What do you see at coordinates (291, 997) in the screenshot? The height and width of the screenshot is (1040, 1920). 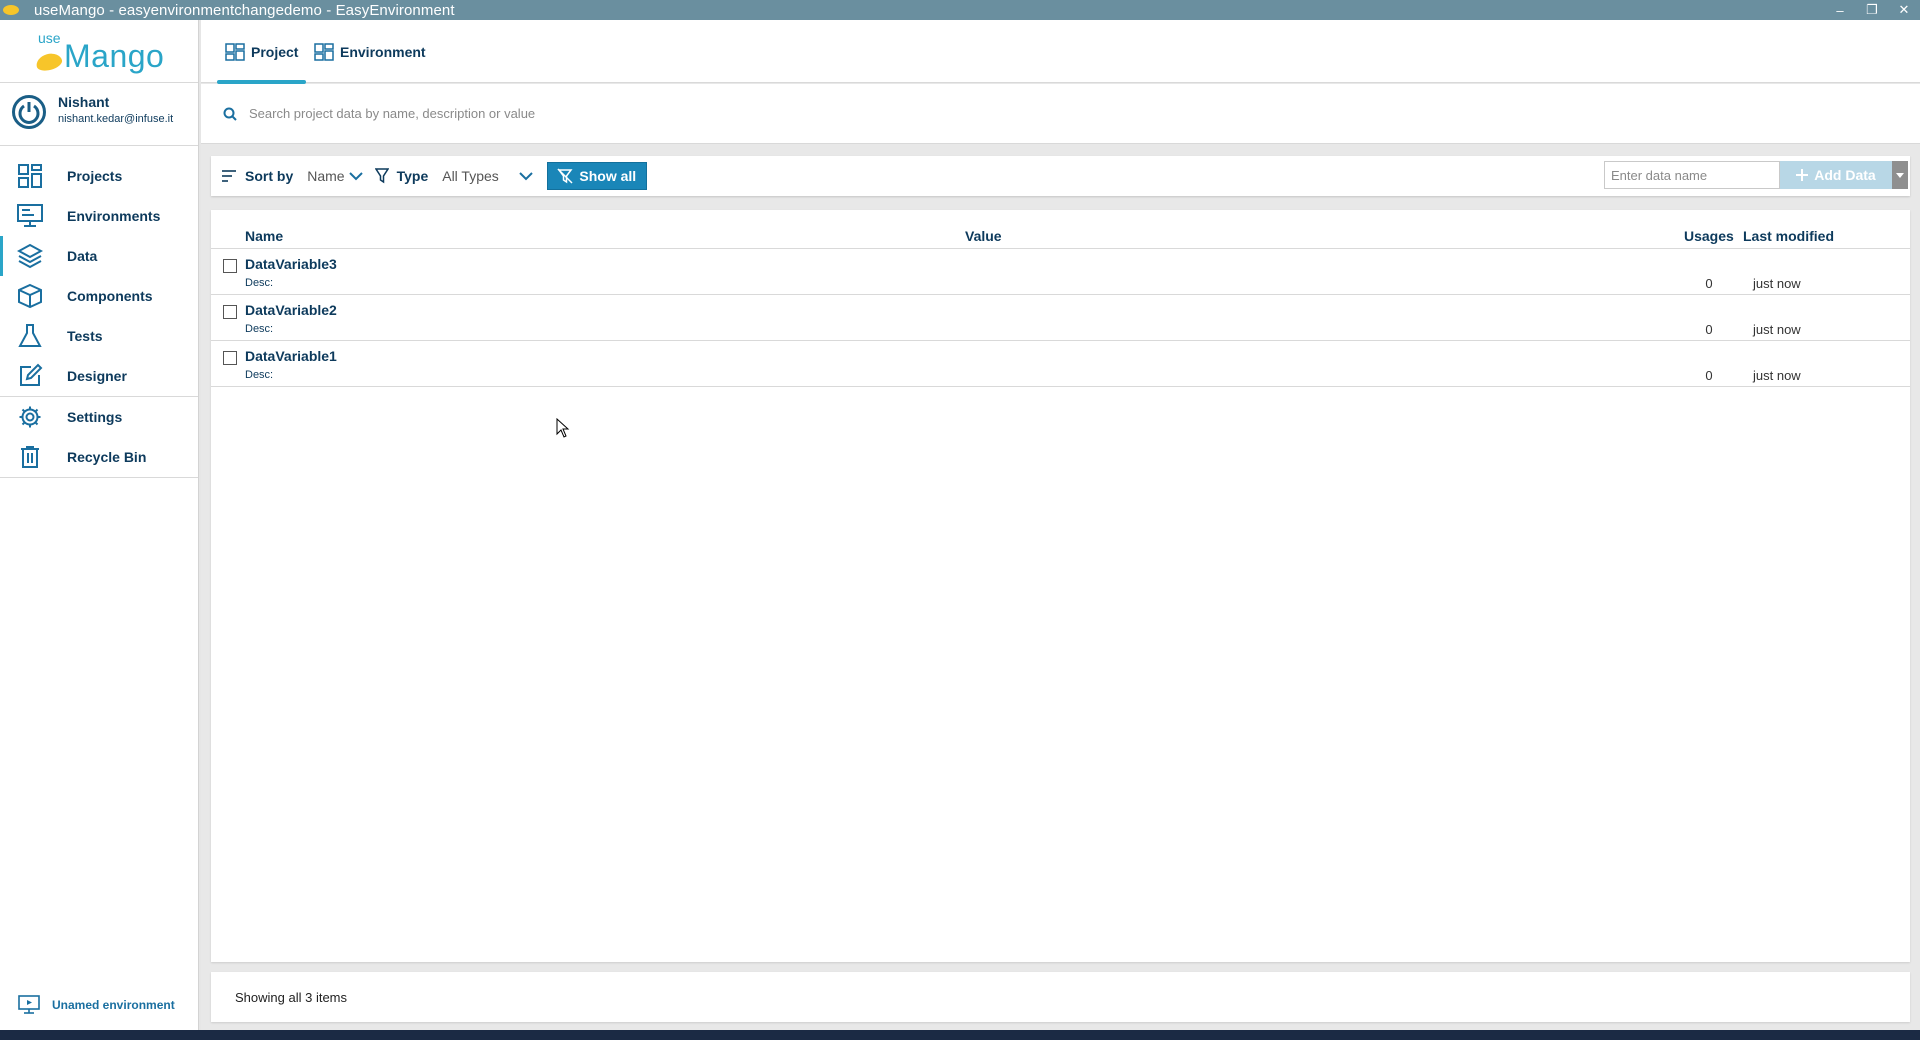 I see `item-count-status: Showing all 3 items` at bounding box center [291, 997].